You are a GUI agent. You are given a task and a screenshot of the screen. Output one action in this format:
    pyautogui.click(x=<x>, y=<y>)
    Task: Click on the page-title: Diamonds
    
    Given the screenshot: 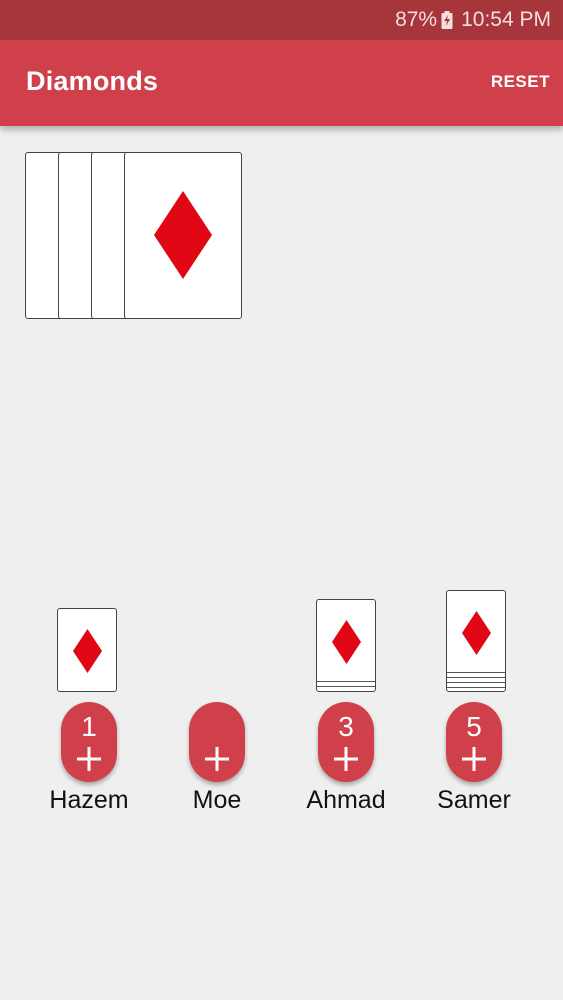 What is the action you would take?
    pyautogui.click(x=92, y=81)
    